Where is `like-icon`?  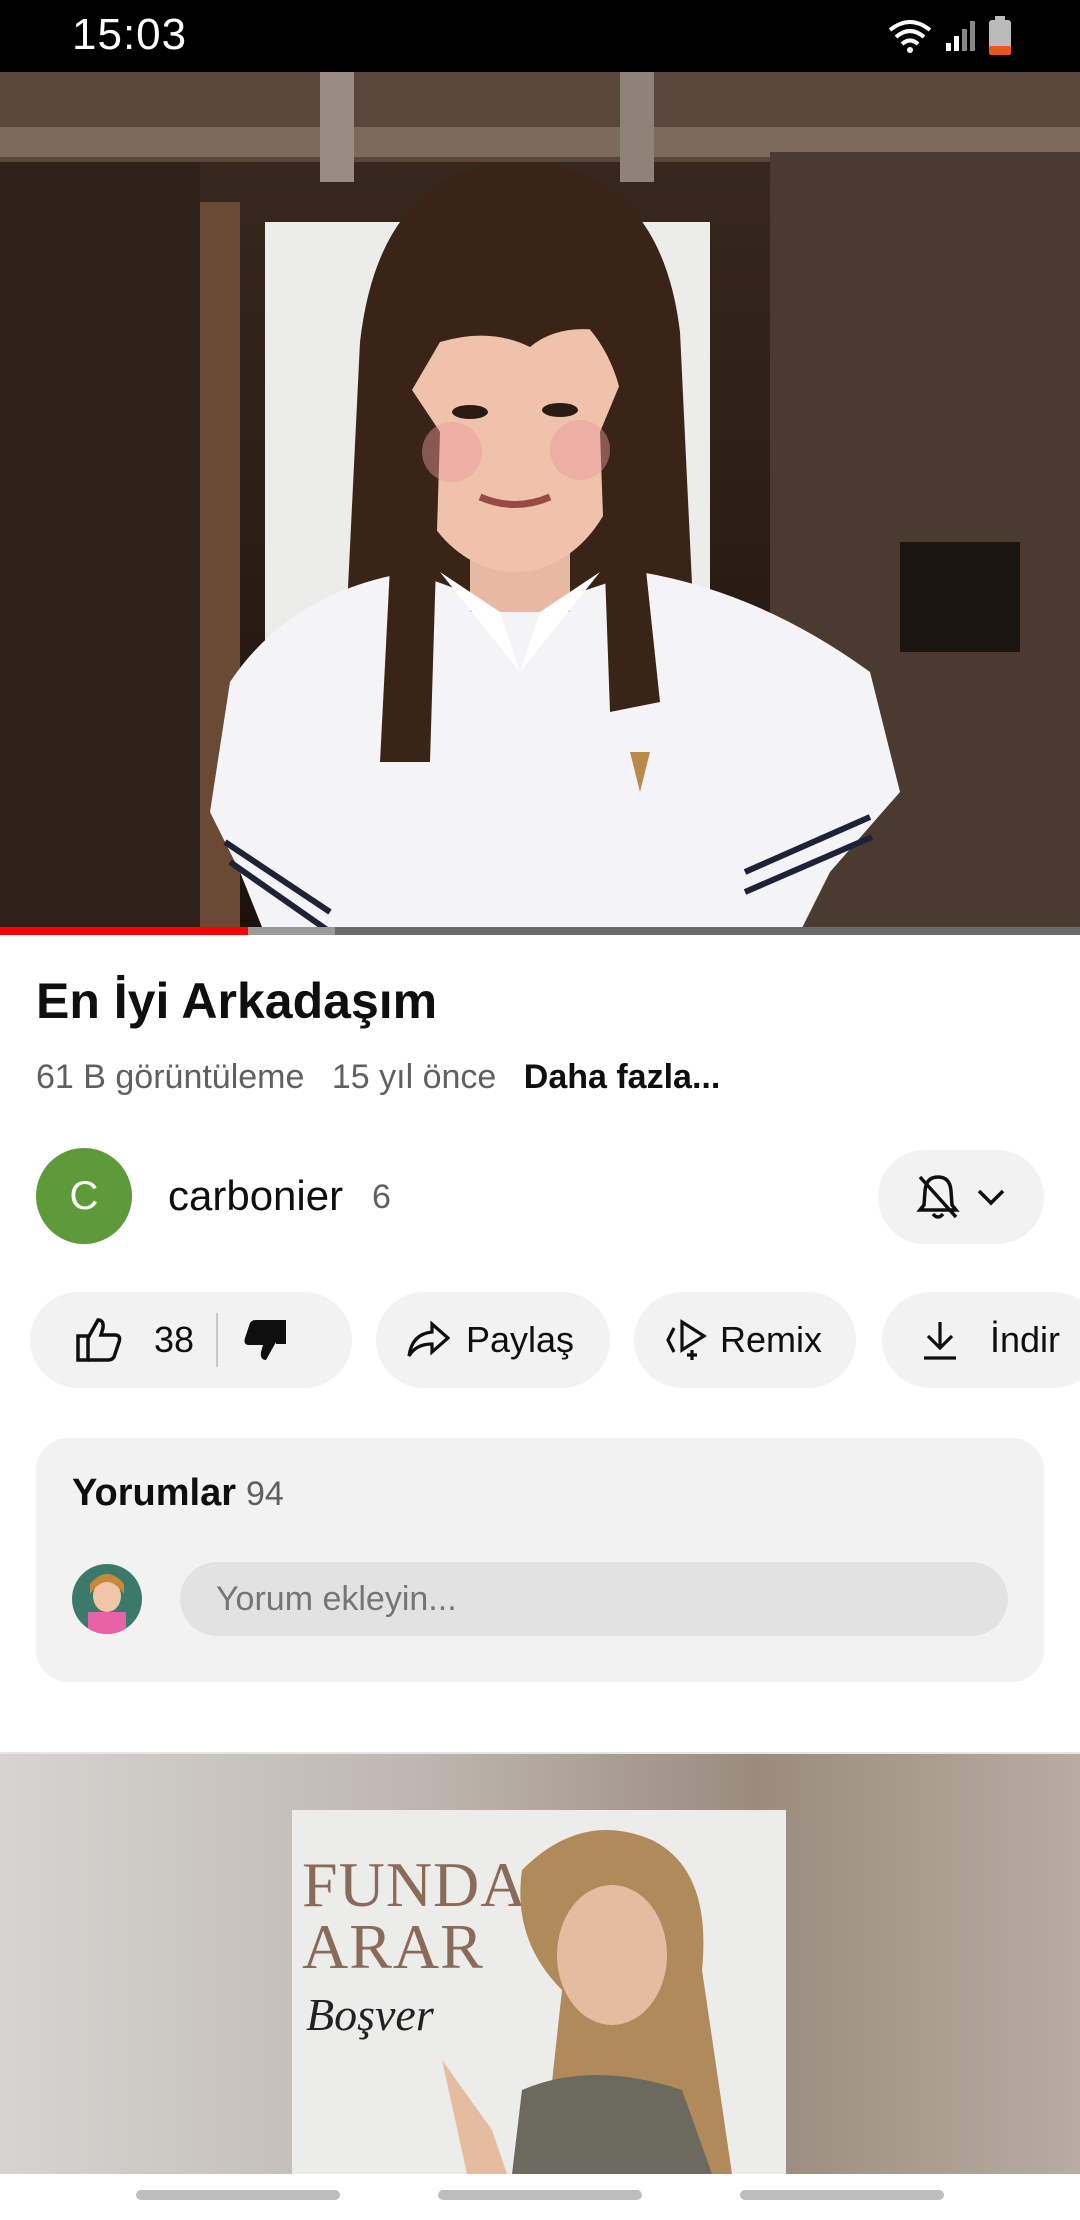 like-icon is located at coordinates (99, 1340).